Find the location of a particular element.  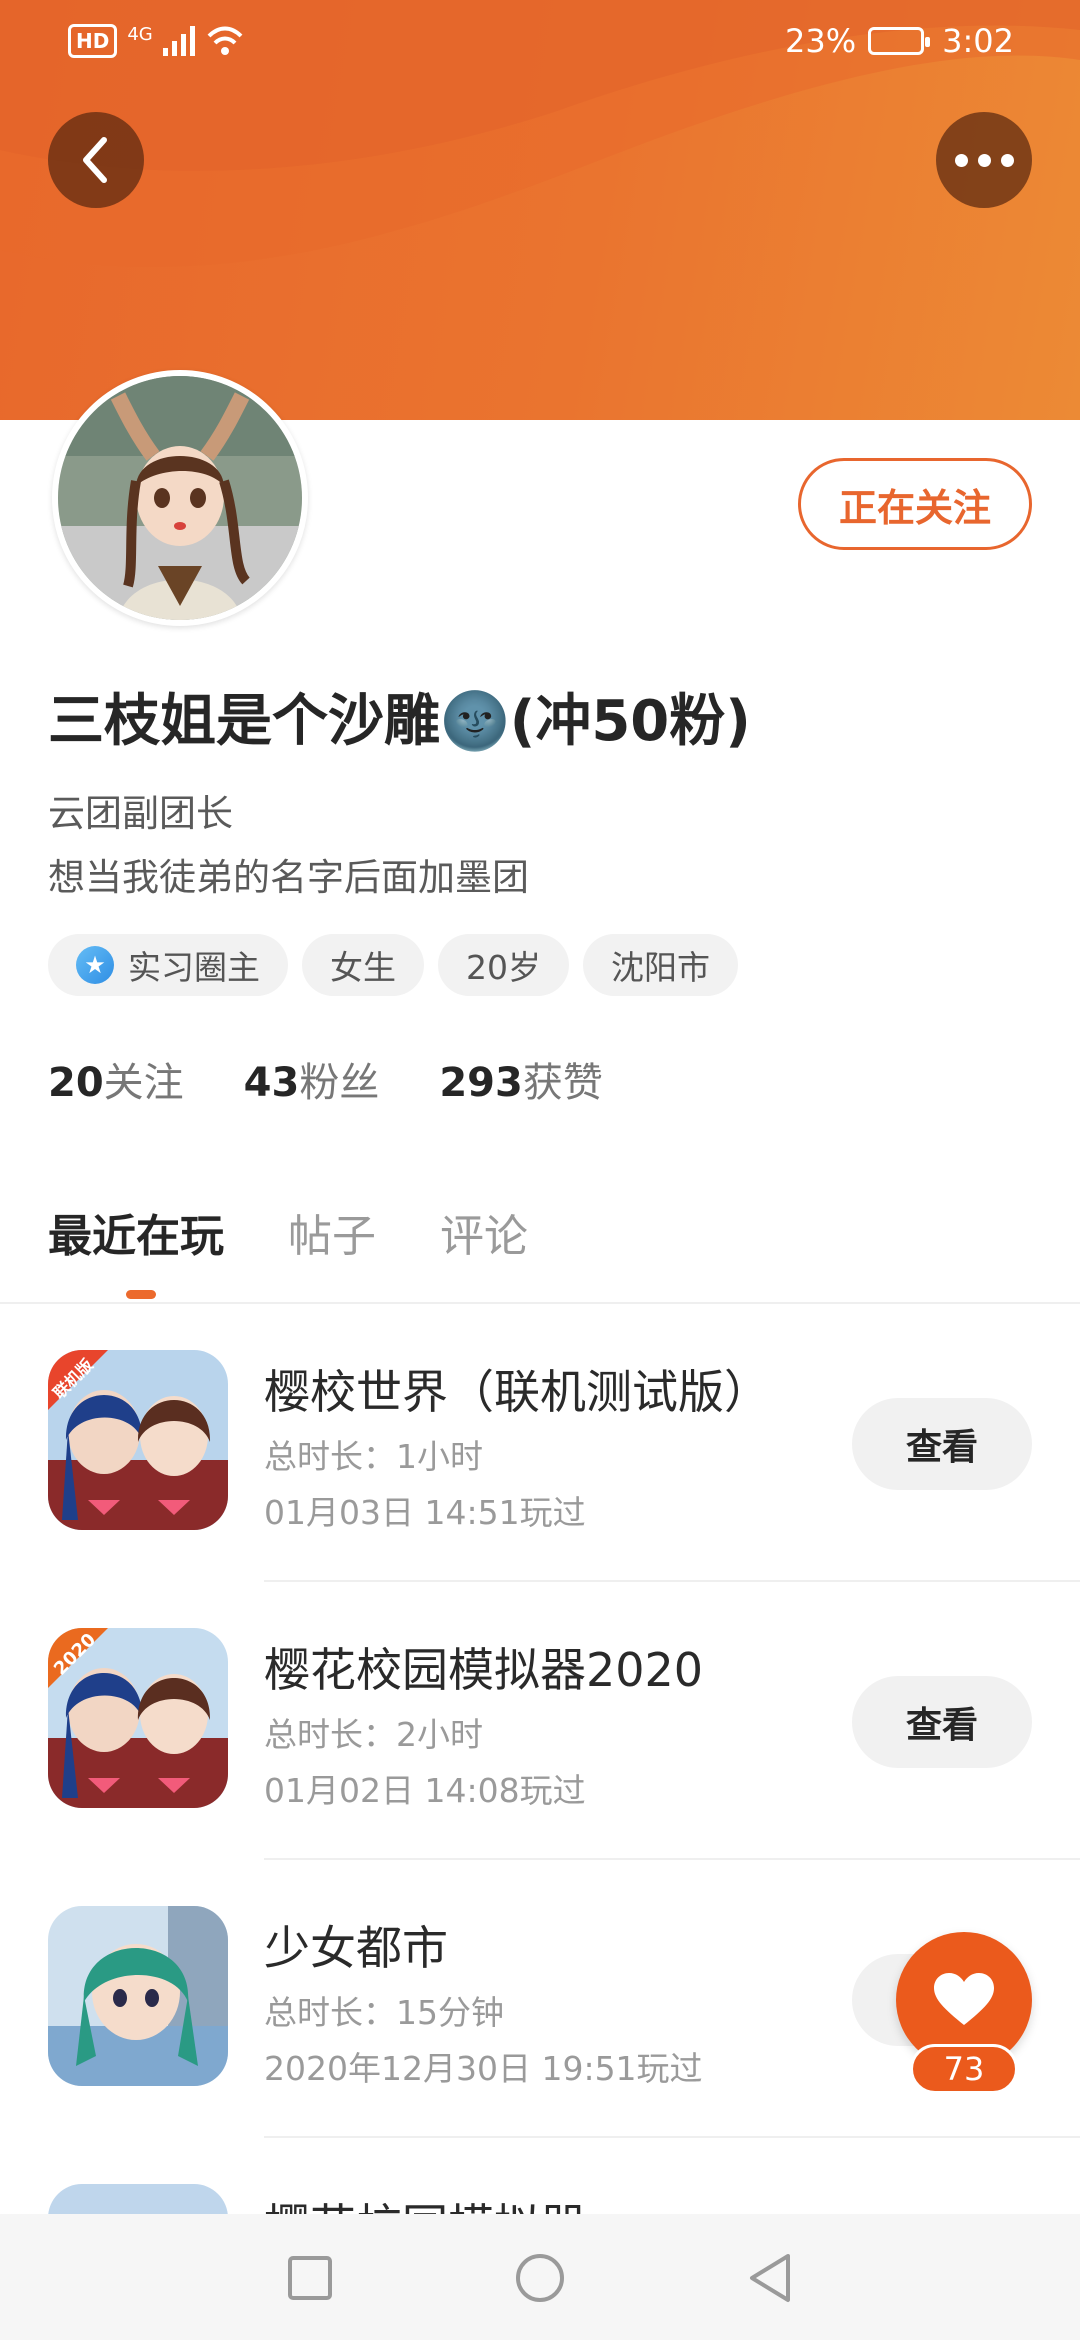

hd-indicator: HD is located at coordinates (93, 41).